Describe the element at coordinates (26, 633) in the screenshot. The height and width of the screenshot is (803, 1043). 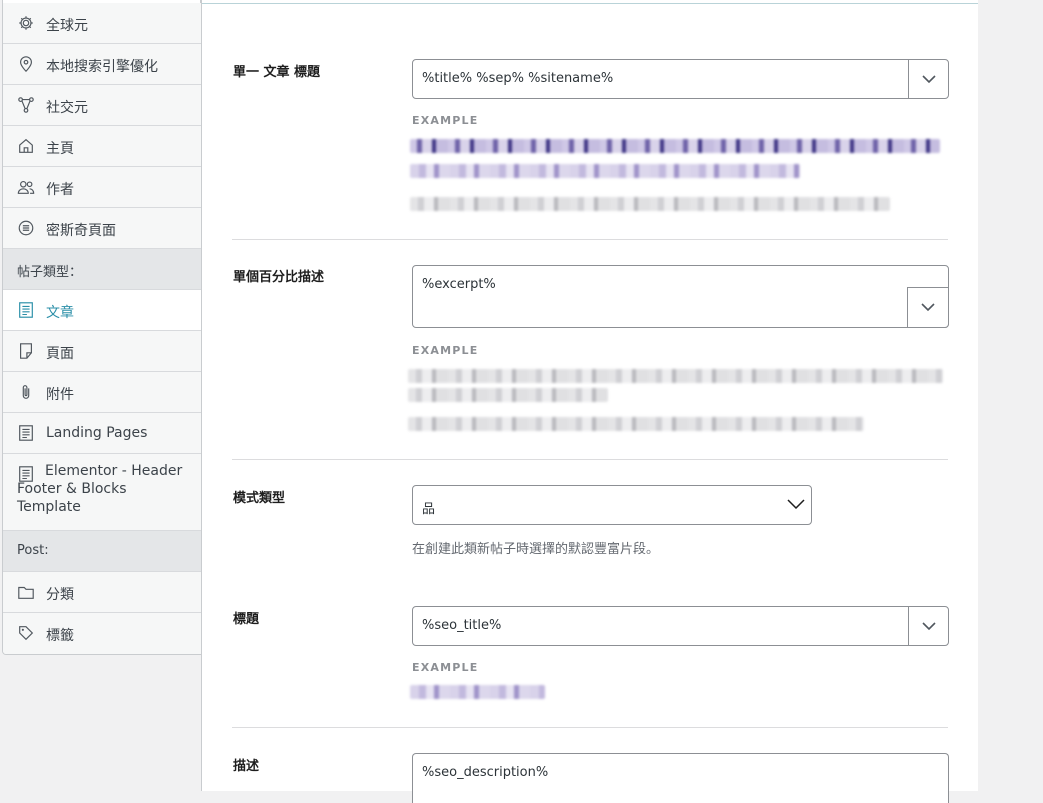
I see `tag-icon` at that location.